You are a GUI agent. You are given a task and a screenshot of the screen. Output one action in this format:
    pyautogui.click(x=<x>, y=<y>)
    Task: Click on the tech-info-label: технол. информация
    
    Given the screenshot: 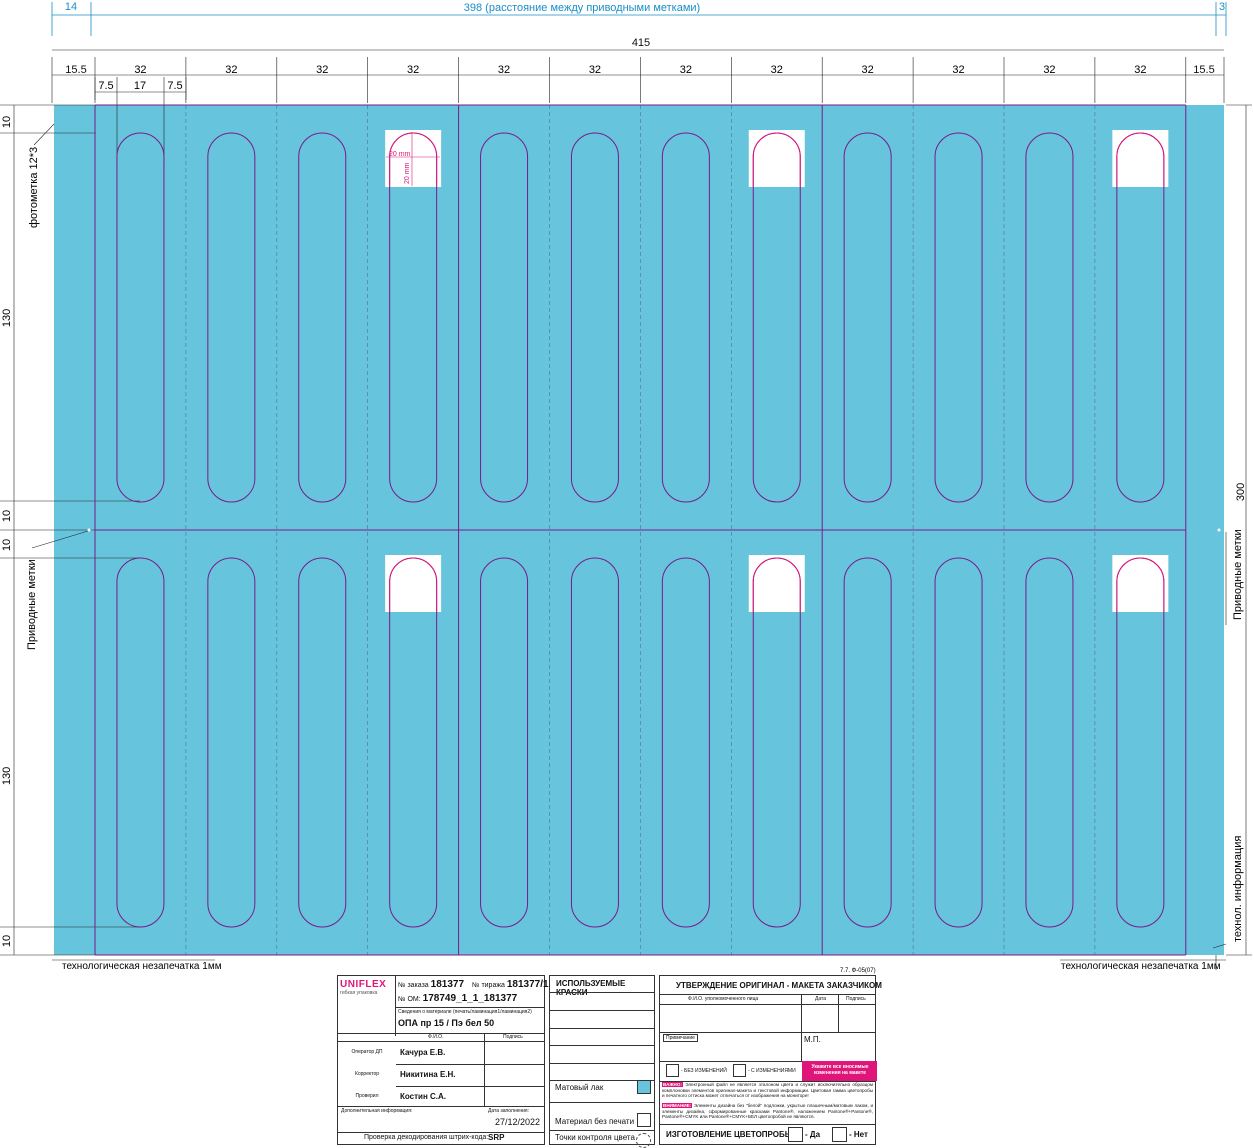 What is the action you would take?
    pyautogui.click(x=1238, y=889)
    